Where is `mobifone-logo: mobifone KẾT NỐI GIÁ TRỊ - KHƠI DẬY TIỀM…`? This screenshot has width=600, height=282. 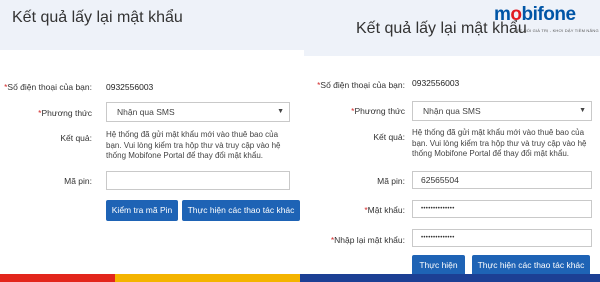
mobifone-logo: mobifone KẾT NỐI GIÁ TRỊ - KHƠI DẬY TIỀM… is located at coordinates (546, 19).